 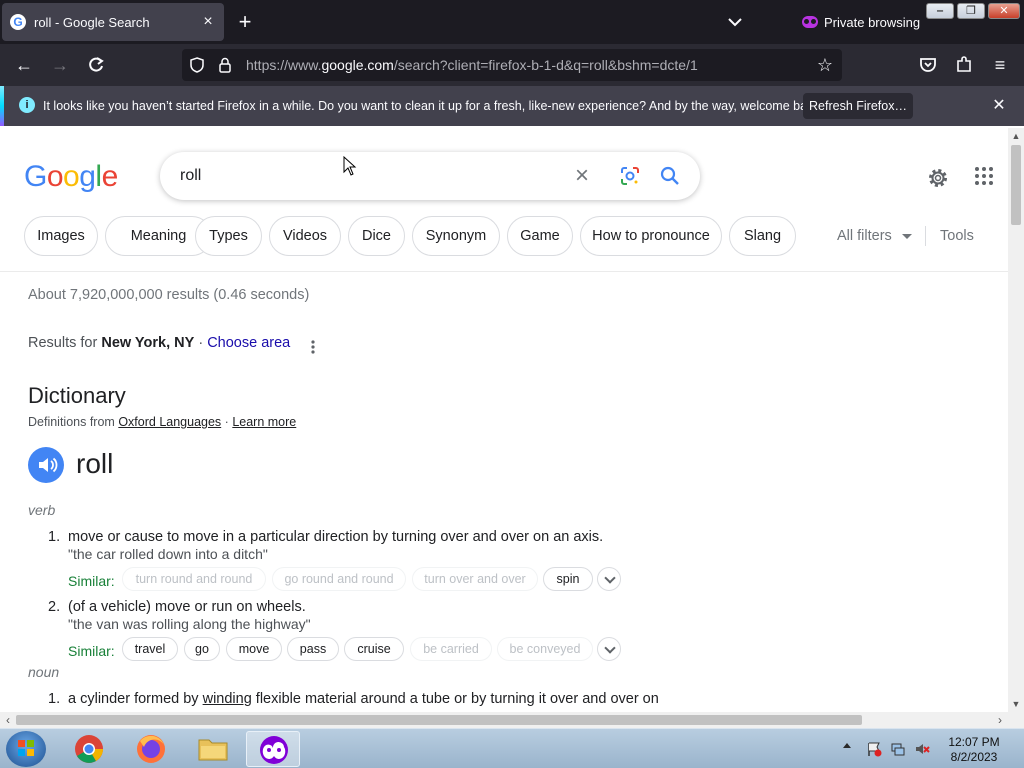 What do you see at coordinates (999, 106) in the screenshot?
I see `close-notification-icon: ✕` at bounding box center [999, 106].